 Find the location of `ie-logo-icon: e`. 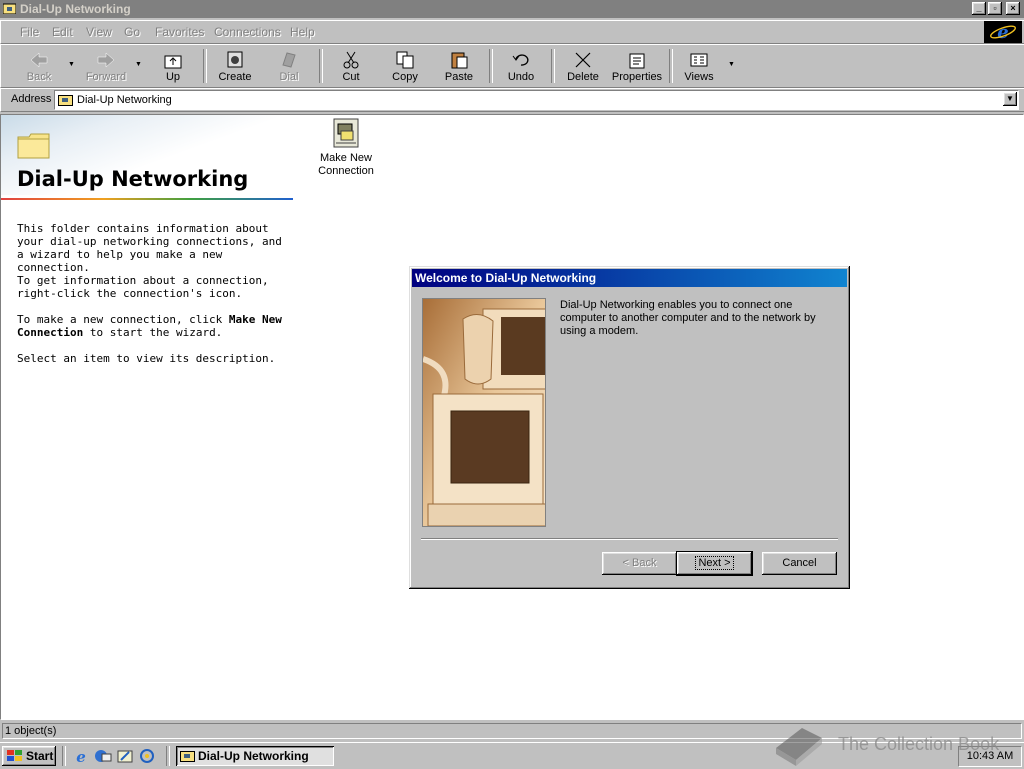

ie-logo-icon: e is located at coordinates (1003, 32).